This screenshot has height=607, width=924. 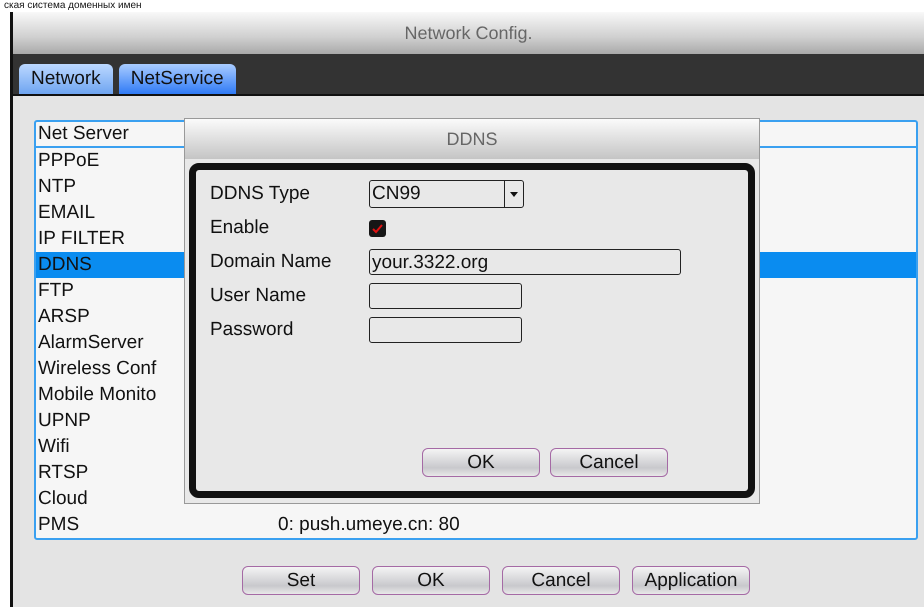 I want to click on field-label: User Name, so click(x=259, y=296).